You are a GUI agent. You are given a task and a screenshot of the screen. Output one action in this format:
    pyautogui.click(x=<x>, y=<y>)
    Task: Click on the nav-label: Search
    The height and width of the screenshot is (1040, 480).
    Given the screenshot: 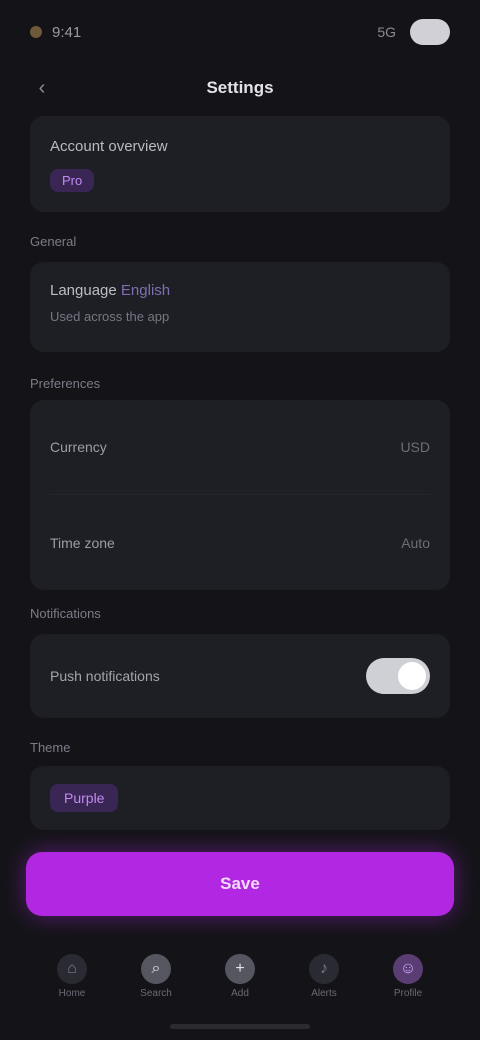 What is the action you would take?
    pyautogui.click(x=156, y=993)
    